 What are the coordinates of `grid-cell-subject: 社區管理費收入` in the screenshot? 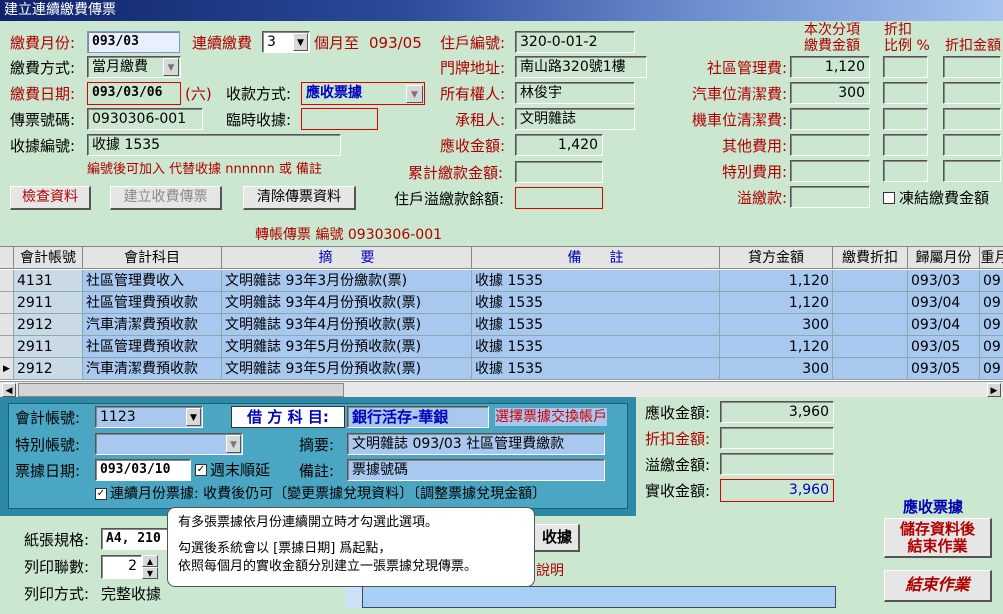 It's located at (152, 281).